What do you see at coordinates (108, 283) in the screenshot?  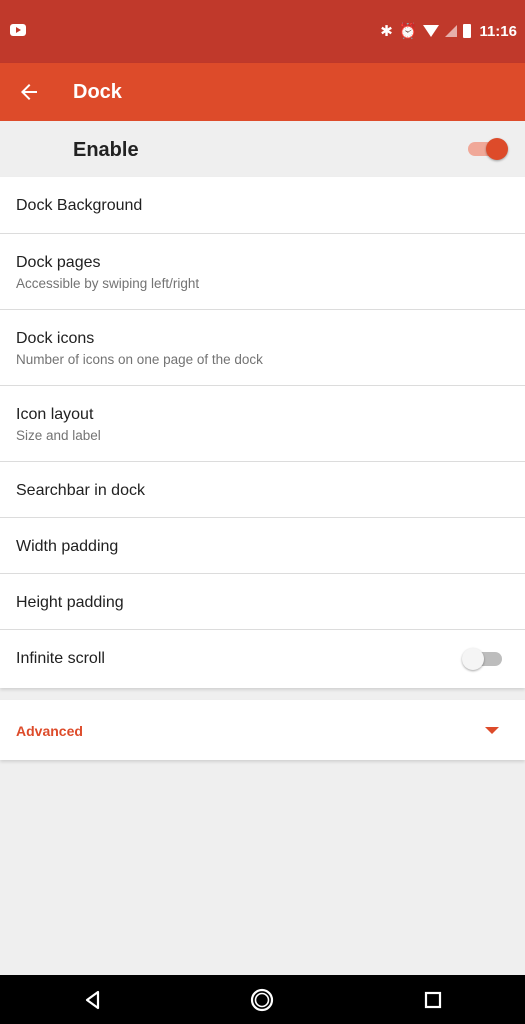 I see `list-item-subtitle: Accessible by swiping left/right` at bounding box center [108, 283].